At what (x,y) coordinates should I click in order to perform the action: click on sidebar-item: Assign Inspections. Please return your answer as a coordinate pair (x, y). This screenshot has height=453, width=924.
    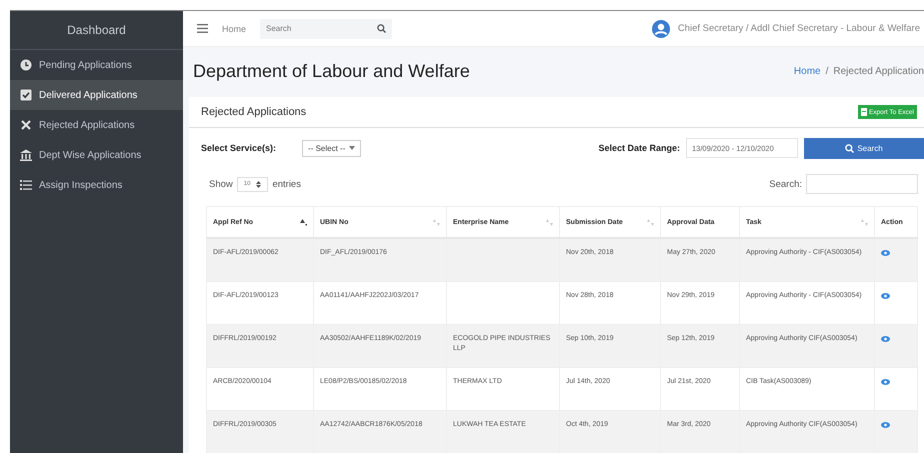
    Looking at the image, I should click on (96, 185).